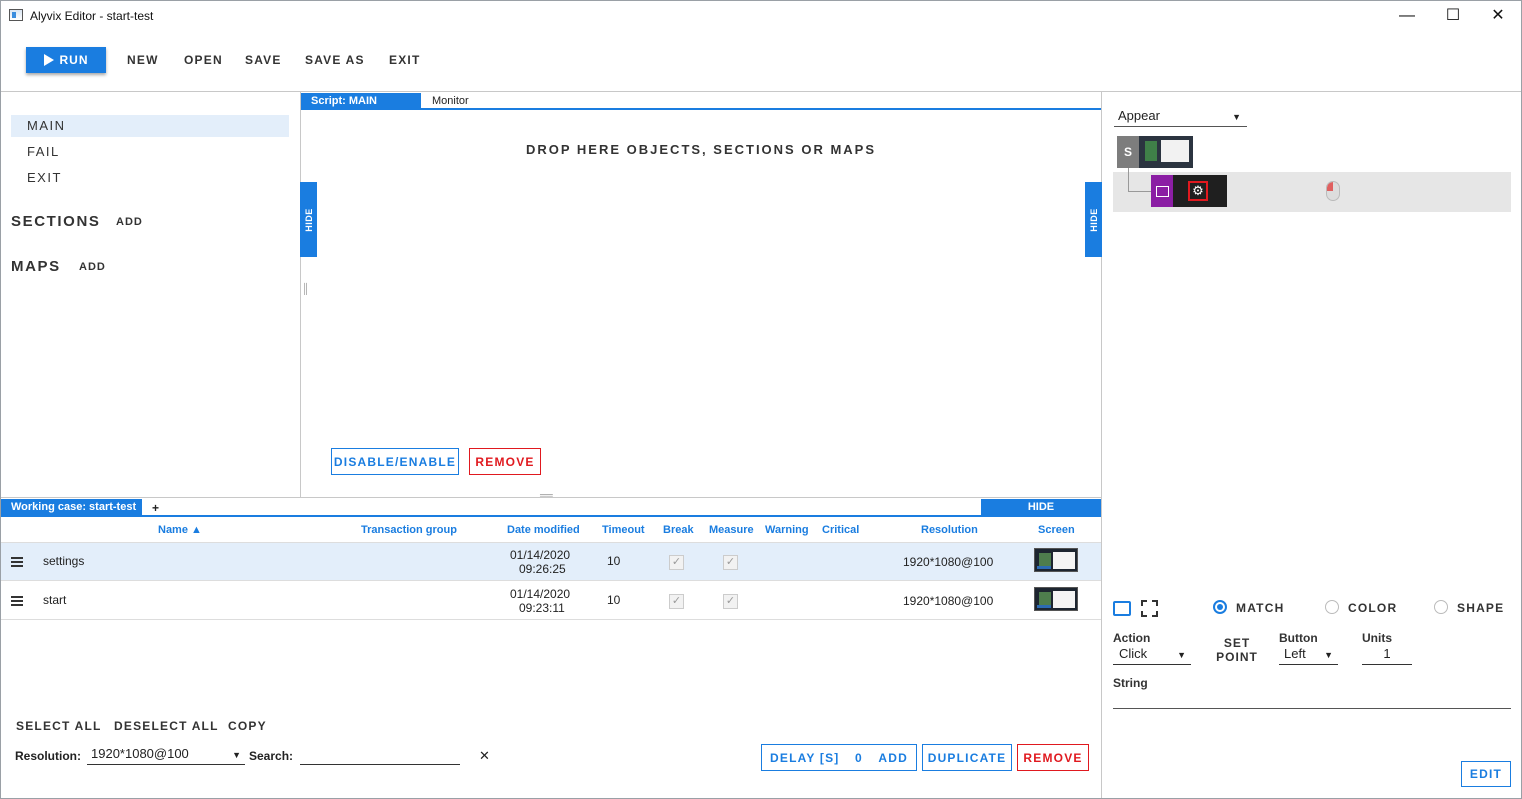  Describe the element at coordinates (701, 109) in the screenshot. I see `tab-underline` at that location.